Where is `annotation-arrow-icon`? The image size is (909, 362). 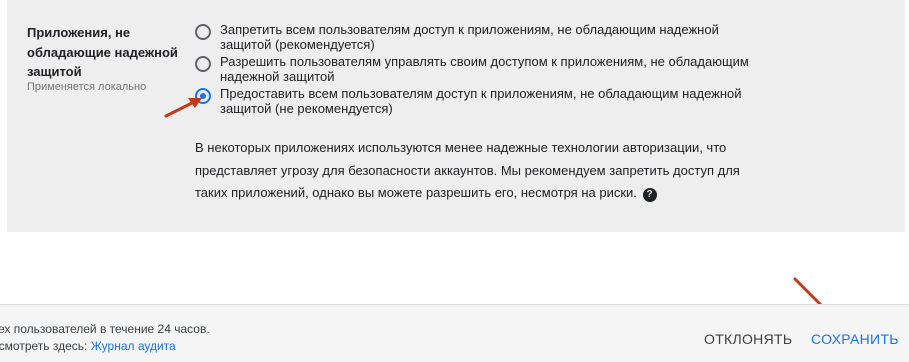
annotation-arrow-icon is located at coordinates (183, 108).